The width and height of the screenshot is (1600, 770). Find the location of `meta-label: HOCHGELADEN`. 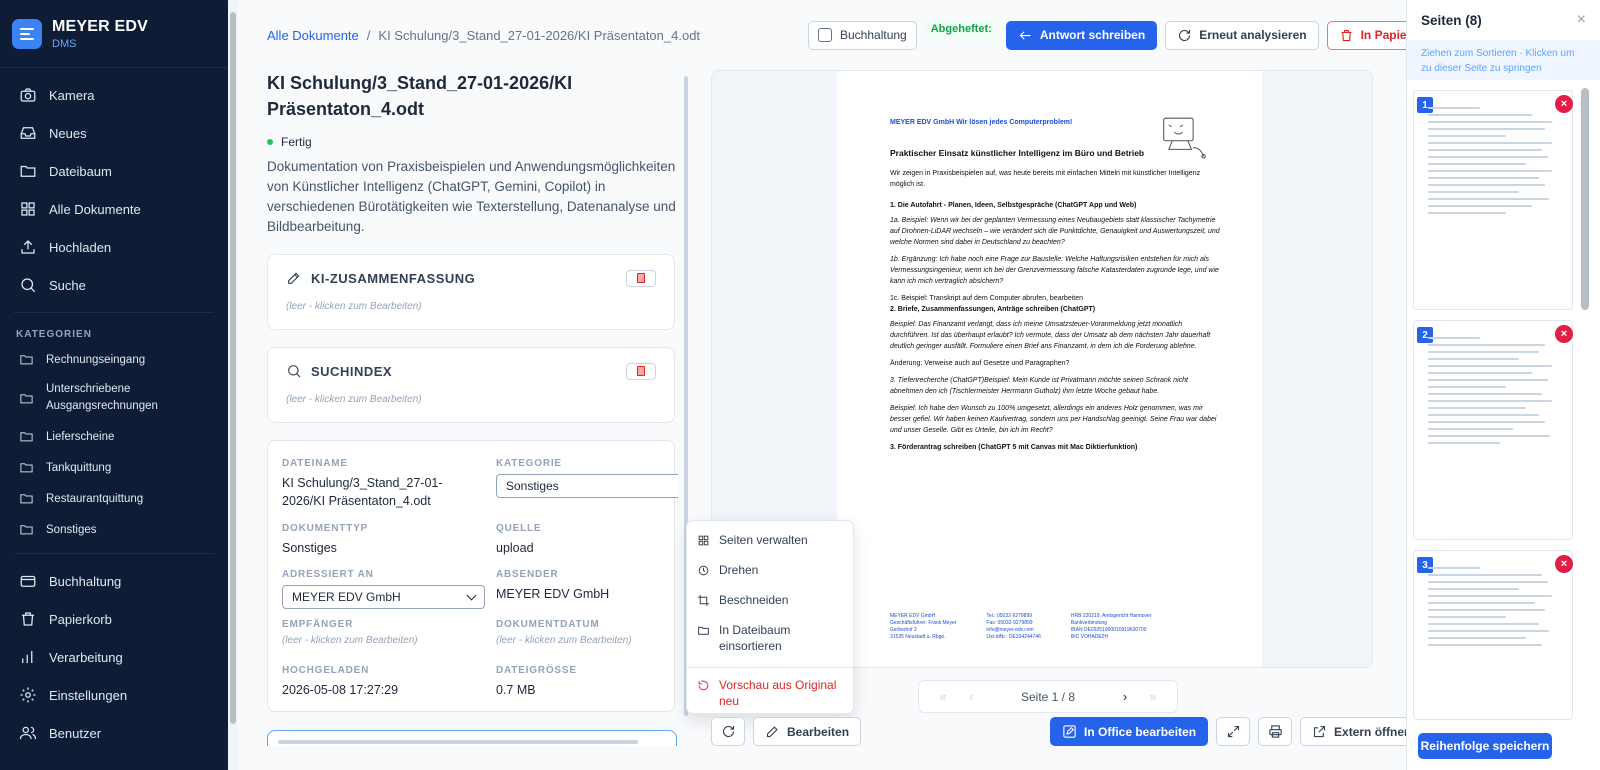

meta-label: HOCHGELADEN is located at coordinates (326, 670).